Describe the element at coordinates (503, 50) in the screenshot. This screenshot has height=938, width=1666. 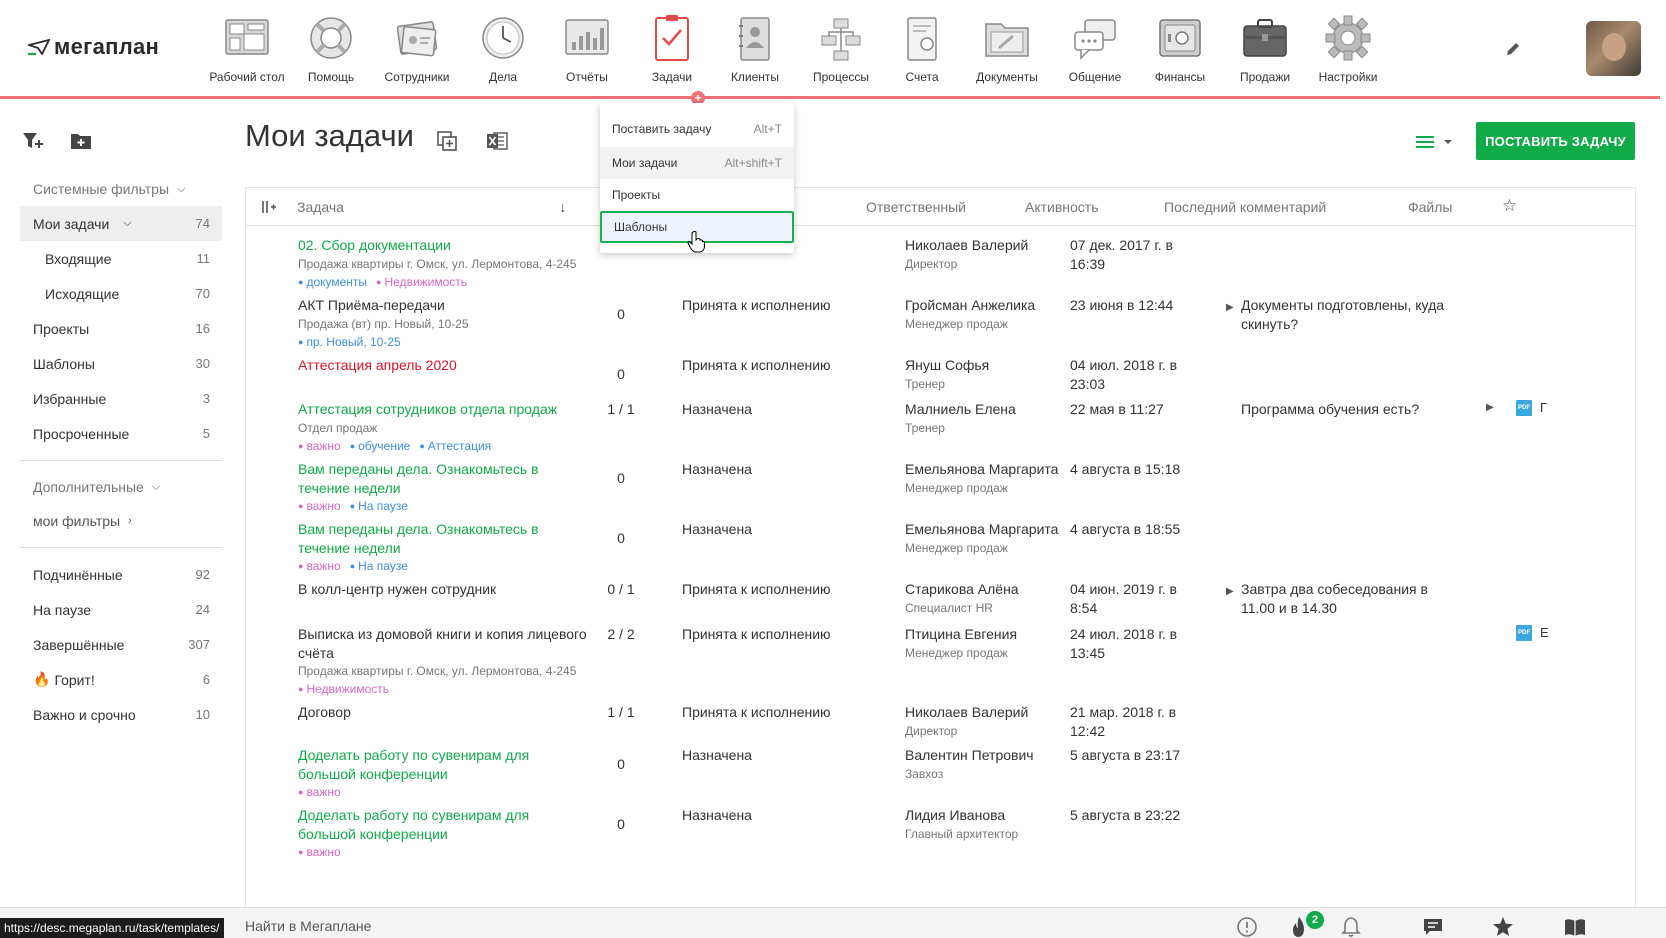
I see `nav-affairs: Дела` at that location.